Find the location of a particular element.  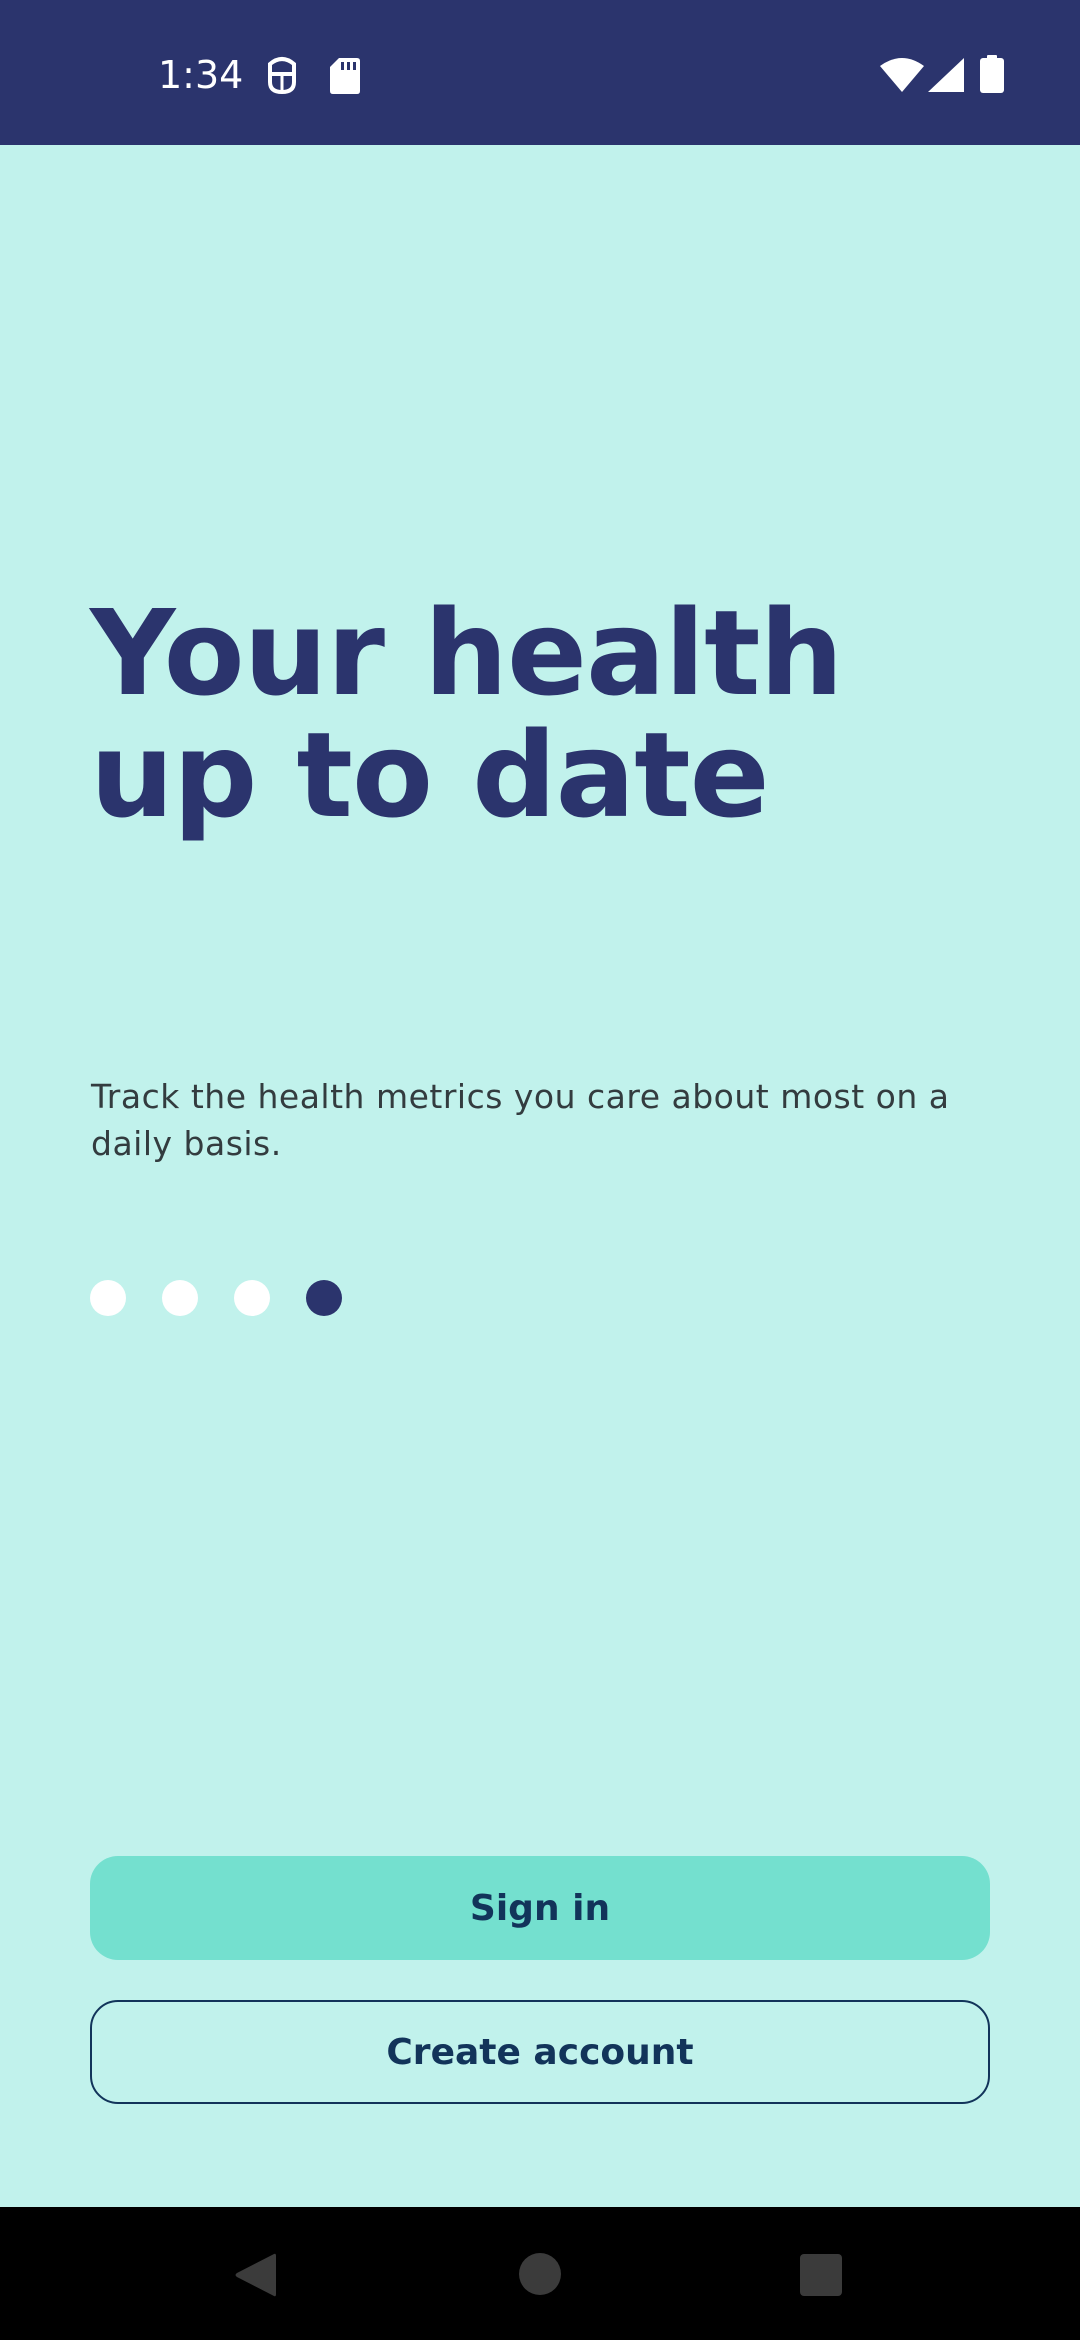

headline: Your health up to date is located at coordinates (540, 714).